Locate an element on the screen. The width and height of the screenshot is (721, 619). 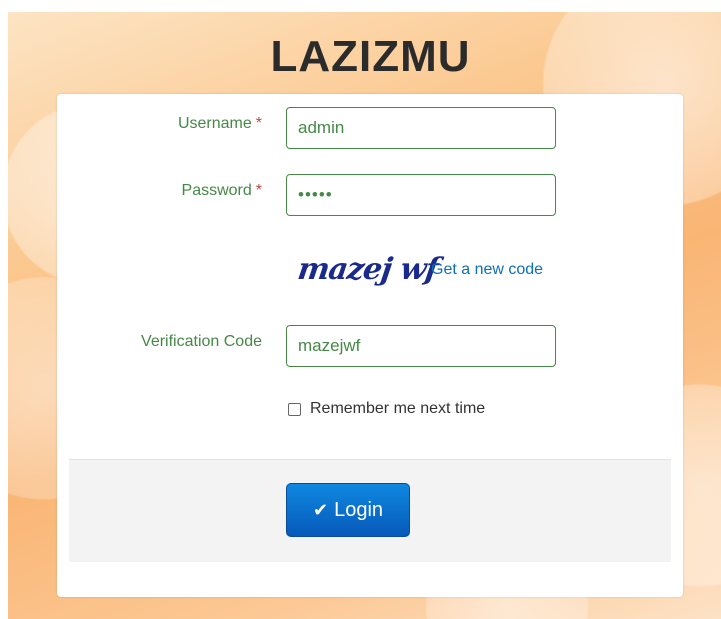
username-label-text: Username is located at coordinates (214, 123).